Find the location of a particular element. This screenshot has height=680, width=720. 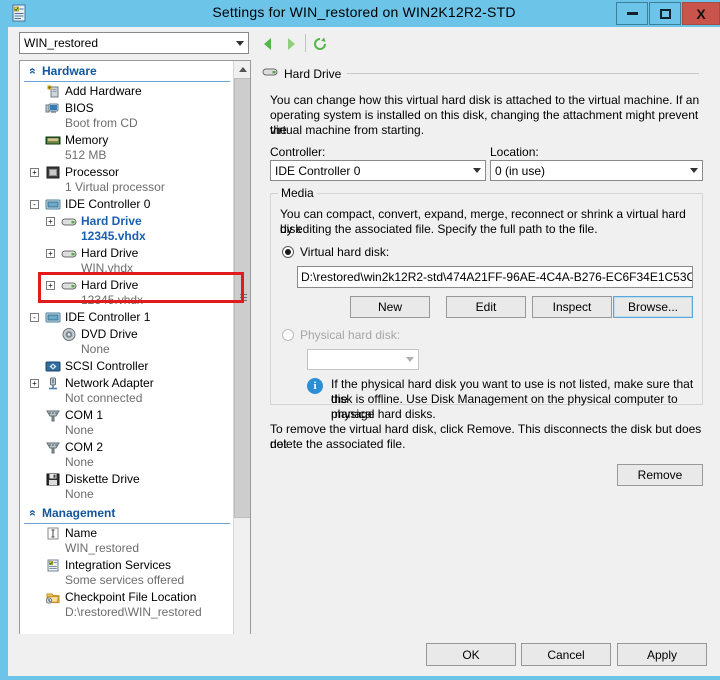

tree-item-label: COM 1 is located at coordinates (84, 415).